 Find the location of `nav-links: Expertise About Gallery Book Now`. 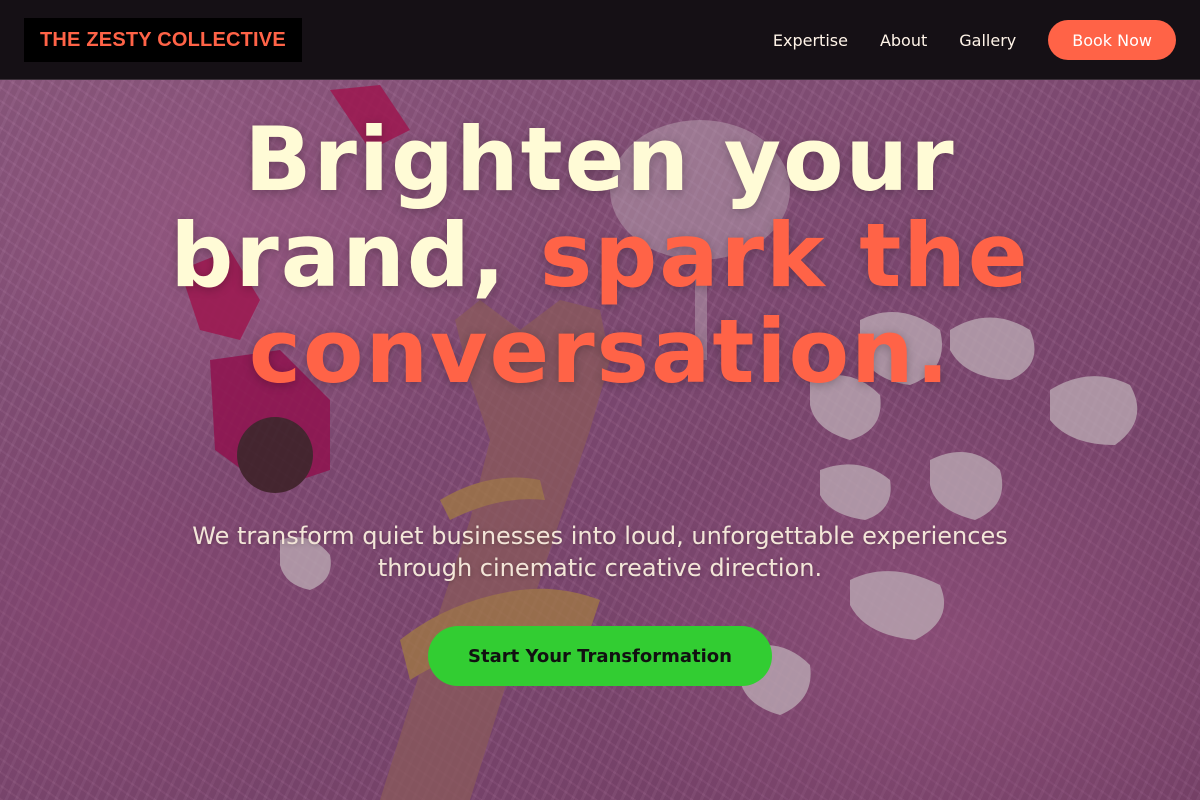

nav-links: Expertise About Gallery Book Now is located at coordinates (974, 40).